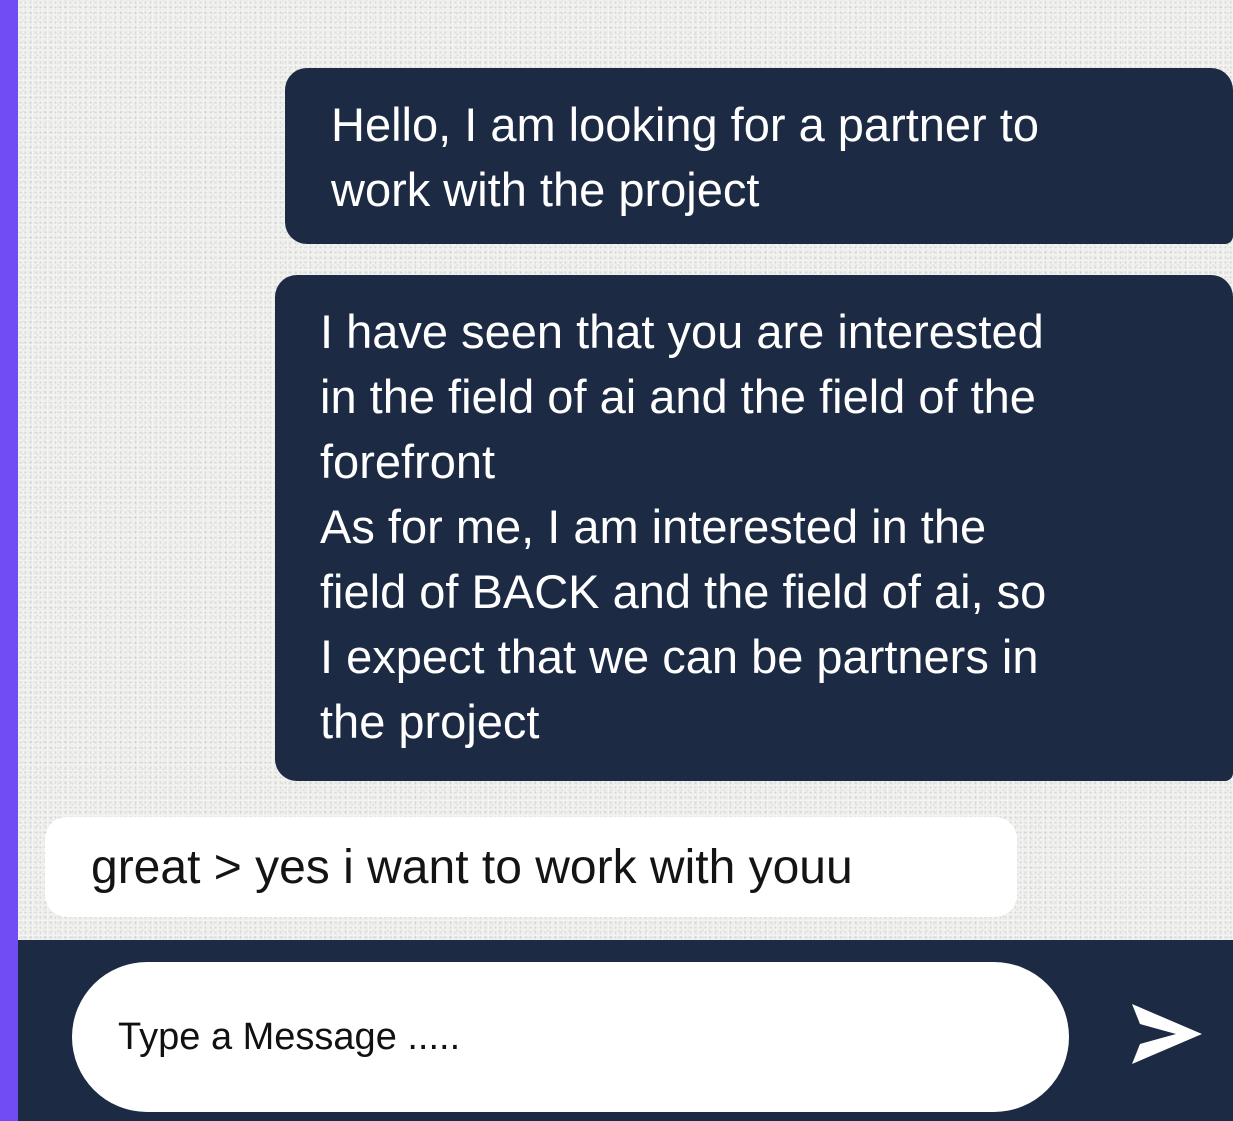  What do you see at coordinates (531, 867) in the screenshot?
I see `received-message: great > yes i want to work with youu` at bounding box center [531, 867].